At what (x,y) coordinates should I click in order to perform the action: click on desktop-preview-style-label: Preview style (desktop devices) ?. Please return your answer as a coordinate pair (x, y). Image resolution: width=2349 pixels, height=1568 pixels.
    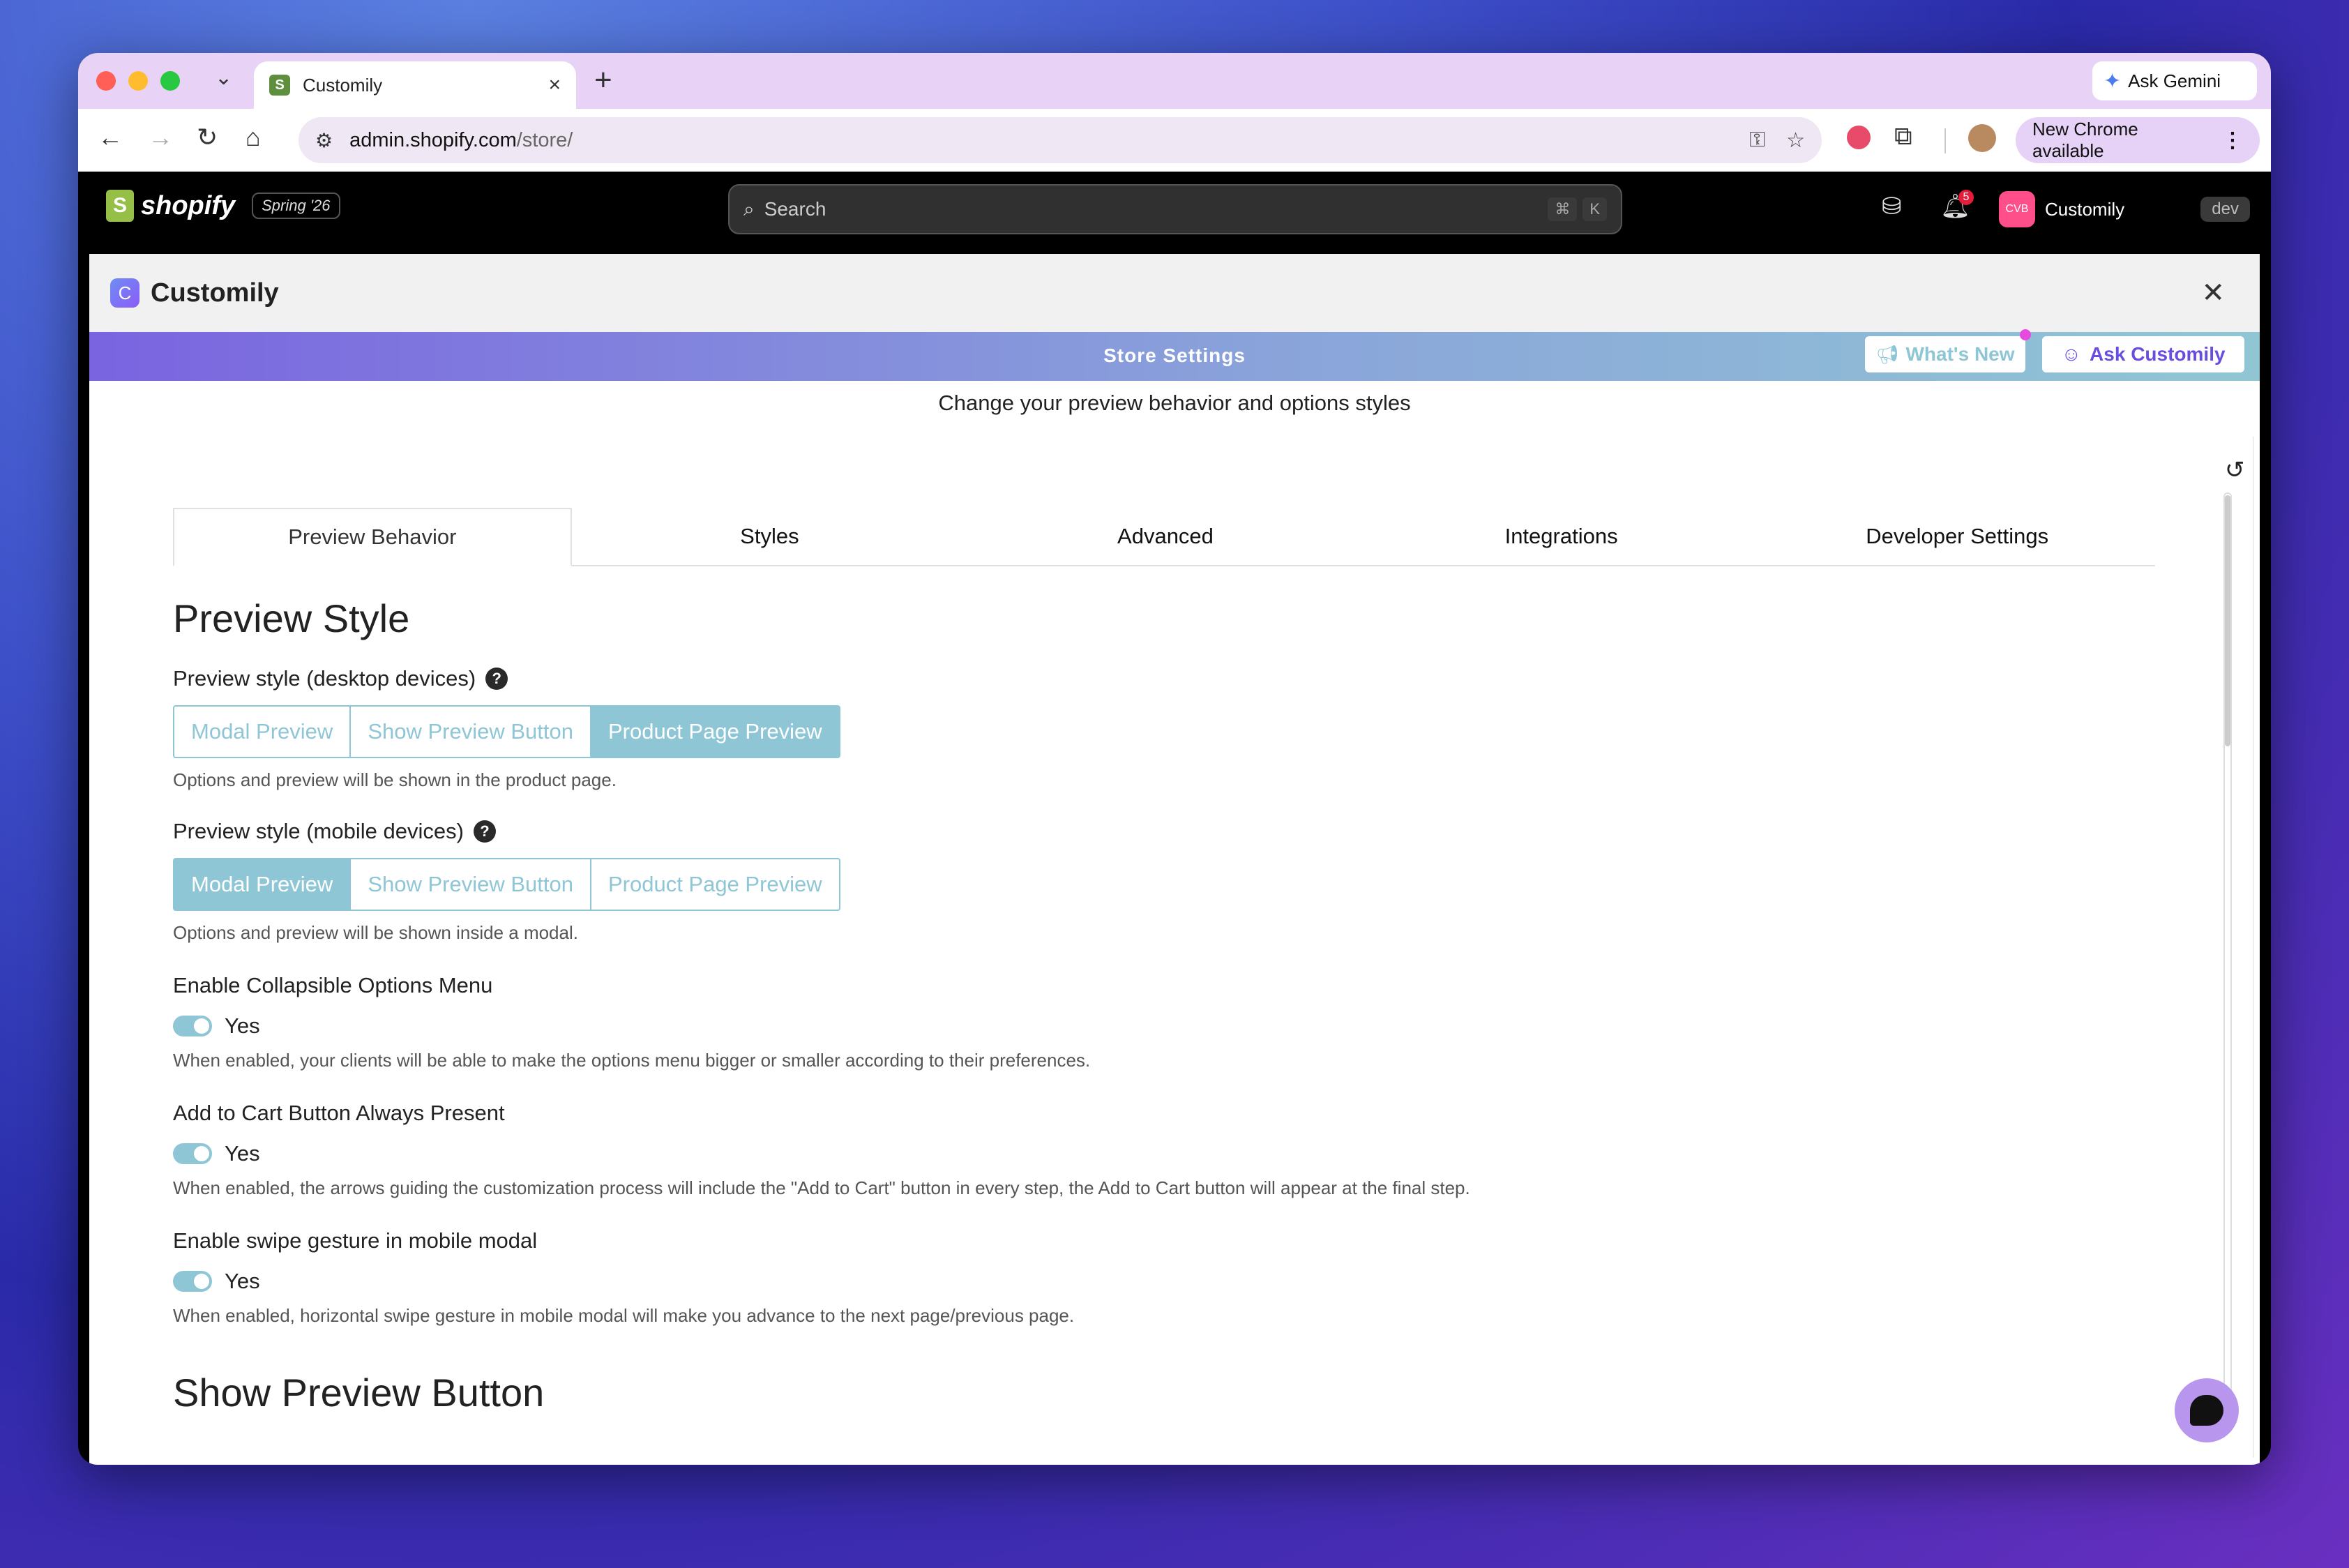
    Looking at the image, I should click on (1184, 678).